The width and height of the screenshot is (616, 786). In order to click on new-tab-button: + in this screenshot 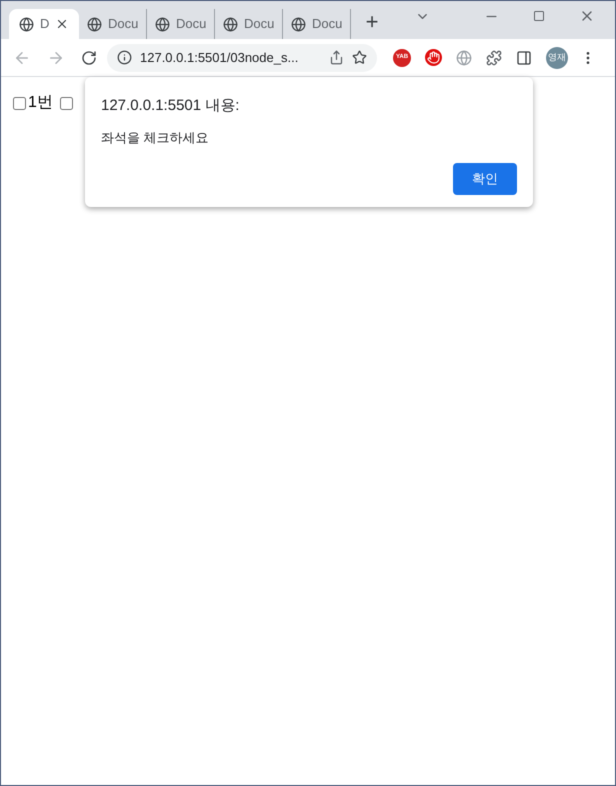, I will do `click(372, 22)`.